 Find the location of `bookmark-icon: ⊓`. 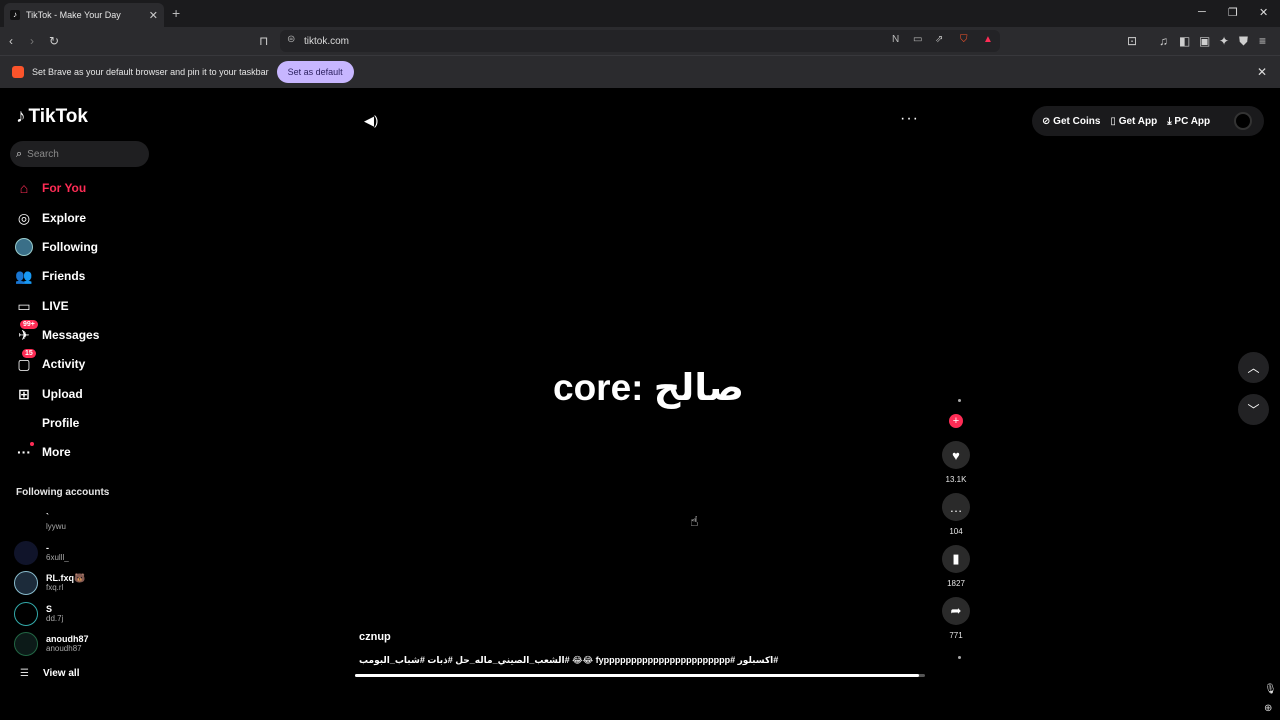

bookmark-icon: ⊓ is located at coordinates (263, 41).